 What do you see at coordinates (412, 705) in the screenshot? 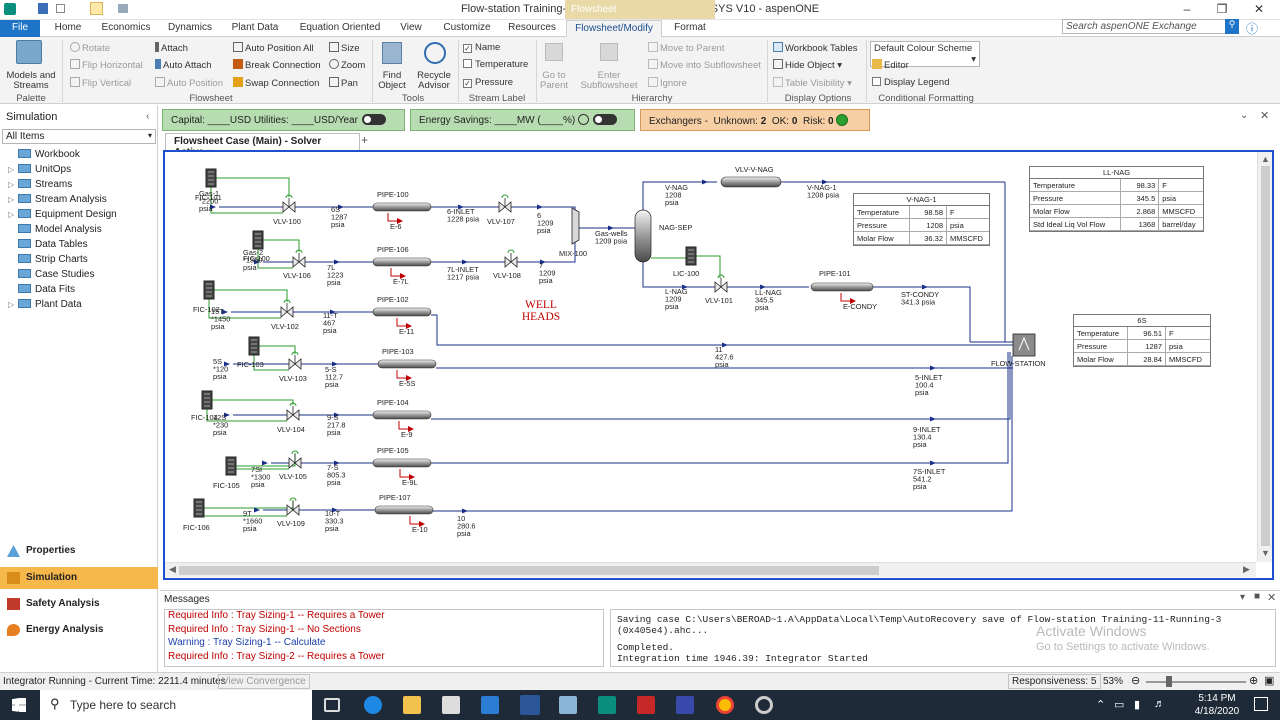
I see `file-explorer-icon` at bounding box center [412, 705].